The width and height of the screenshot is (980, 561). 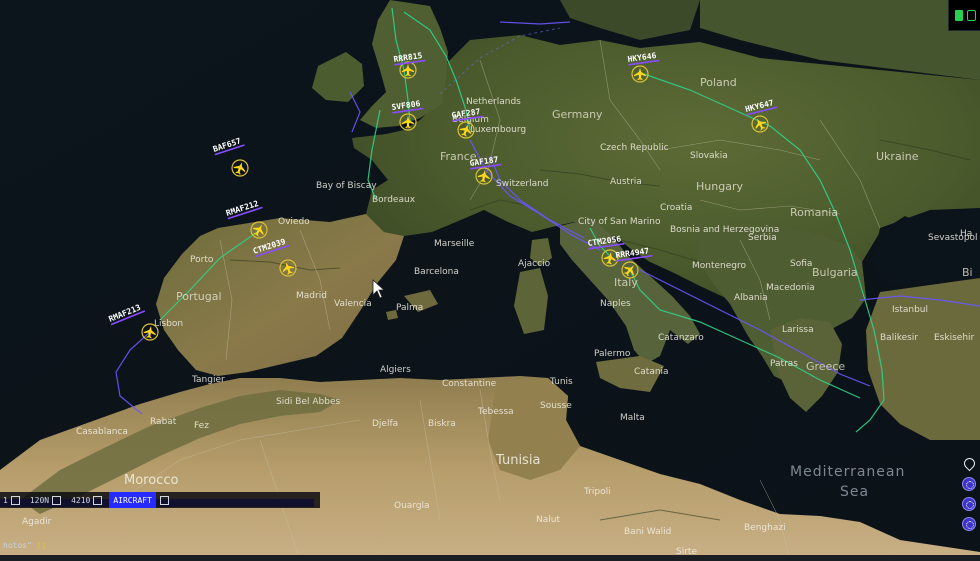 I want to click on label-bani-walid: Bani Walid, so click(x=647, y=532).